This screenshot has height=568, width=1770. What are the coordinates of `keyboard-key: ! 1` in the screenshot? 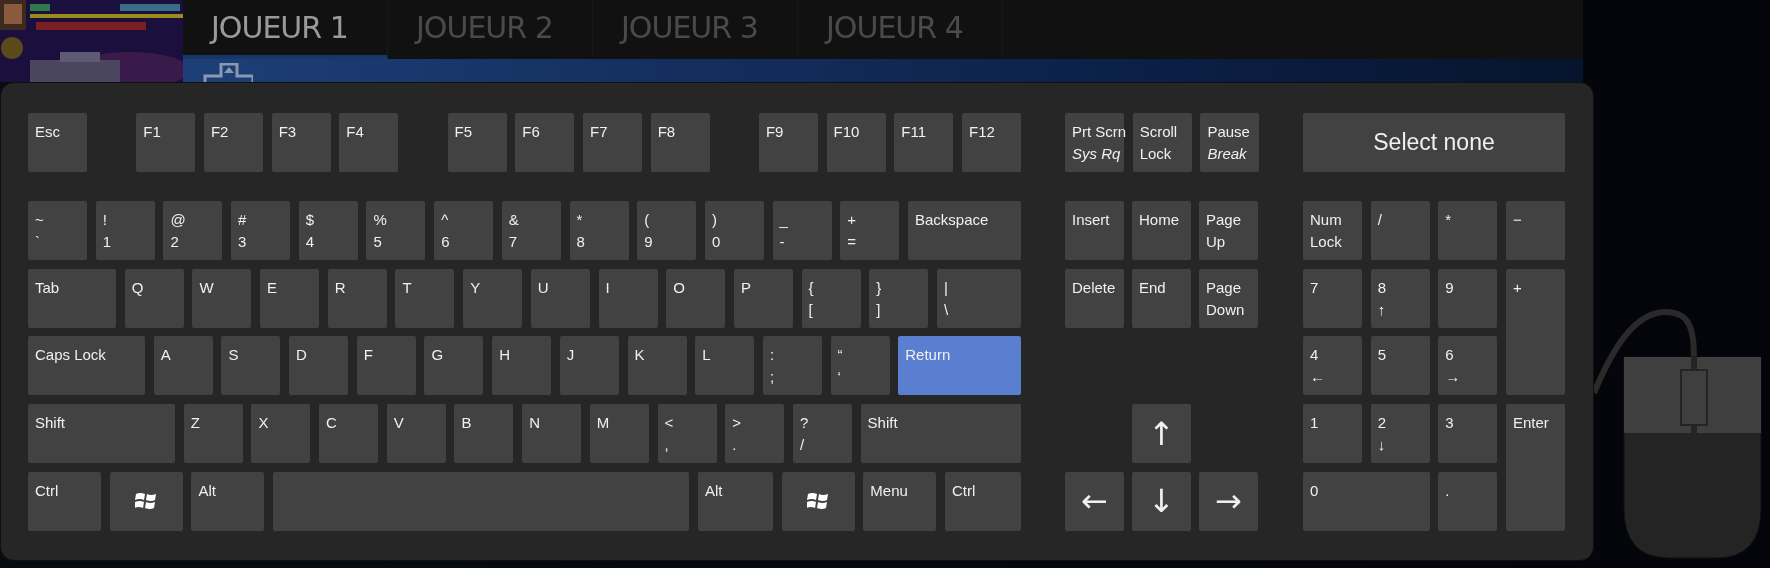 It's located at (125, 230).